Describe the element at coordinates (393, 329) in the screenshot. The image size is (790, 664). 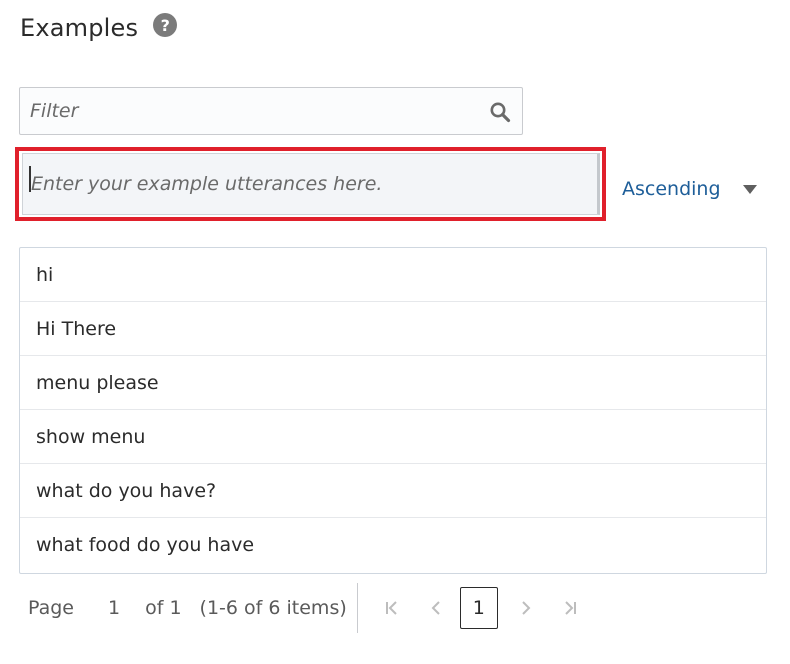
I see `list-item: Hi There` at that location.